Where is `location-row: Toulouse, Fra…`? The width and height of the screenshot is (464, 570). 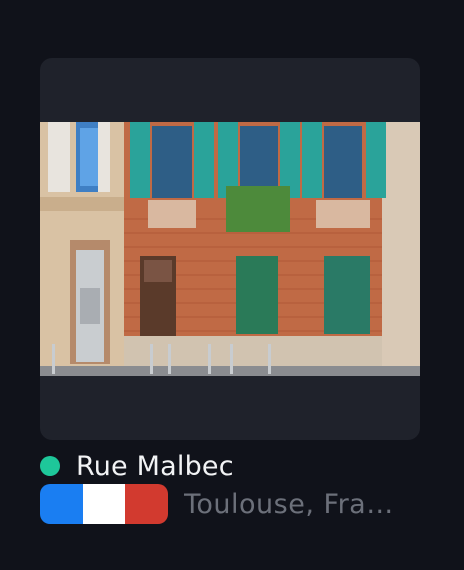 location-row: Toulouse, Fra… is located at coordinates (217, 504).